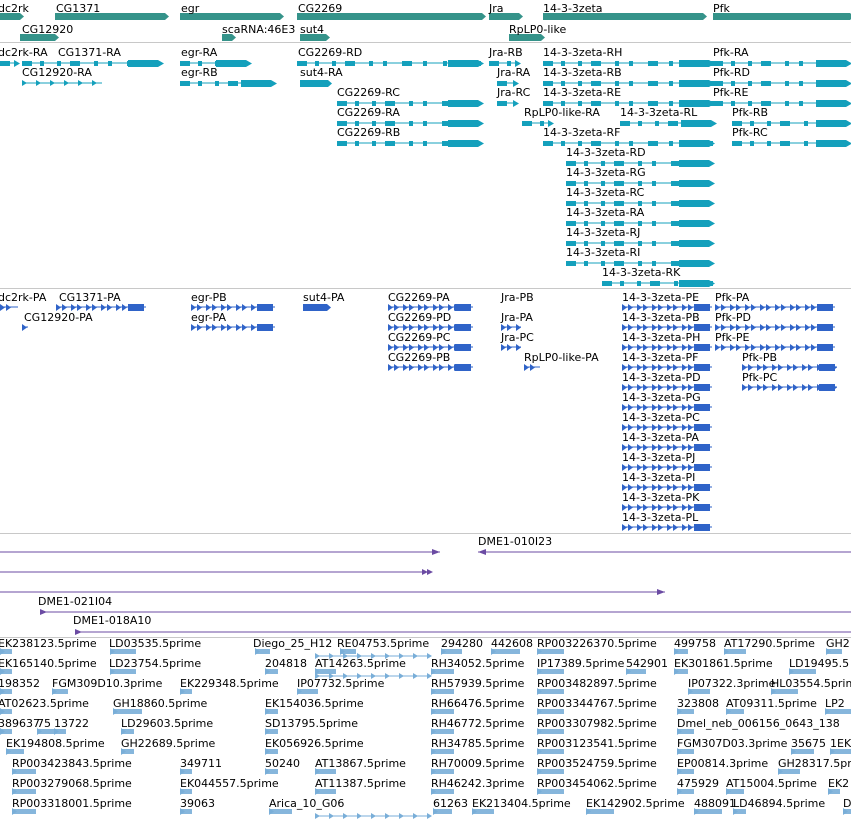 Image resolution: width=851 pixels, height=821 pixels. I want to click on protein-label: 14-3-3zeta-PF, so click(660, 358).